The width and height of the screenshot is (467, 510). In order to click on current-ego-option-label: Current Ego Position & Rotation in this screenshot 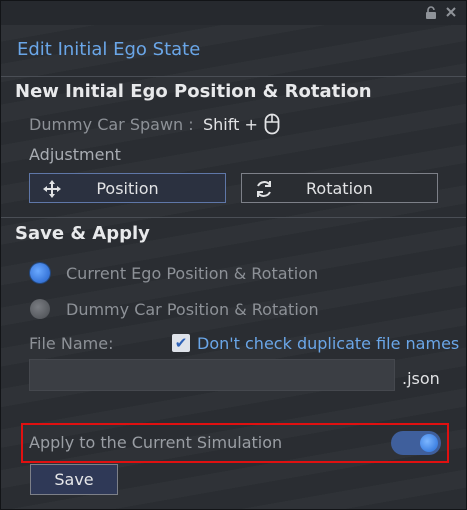, I will do `click(192, 273)`.